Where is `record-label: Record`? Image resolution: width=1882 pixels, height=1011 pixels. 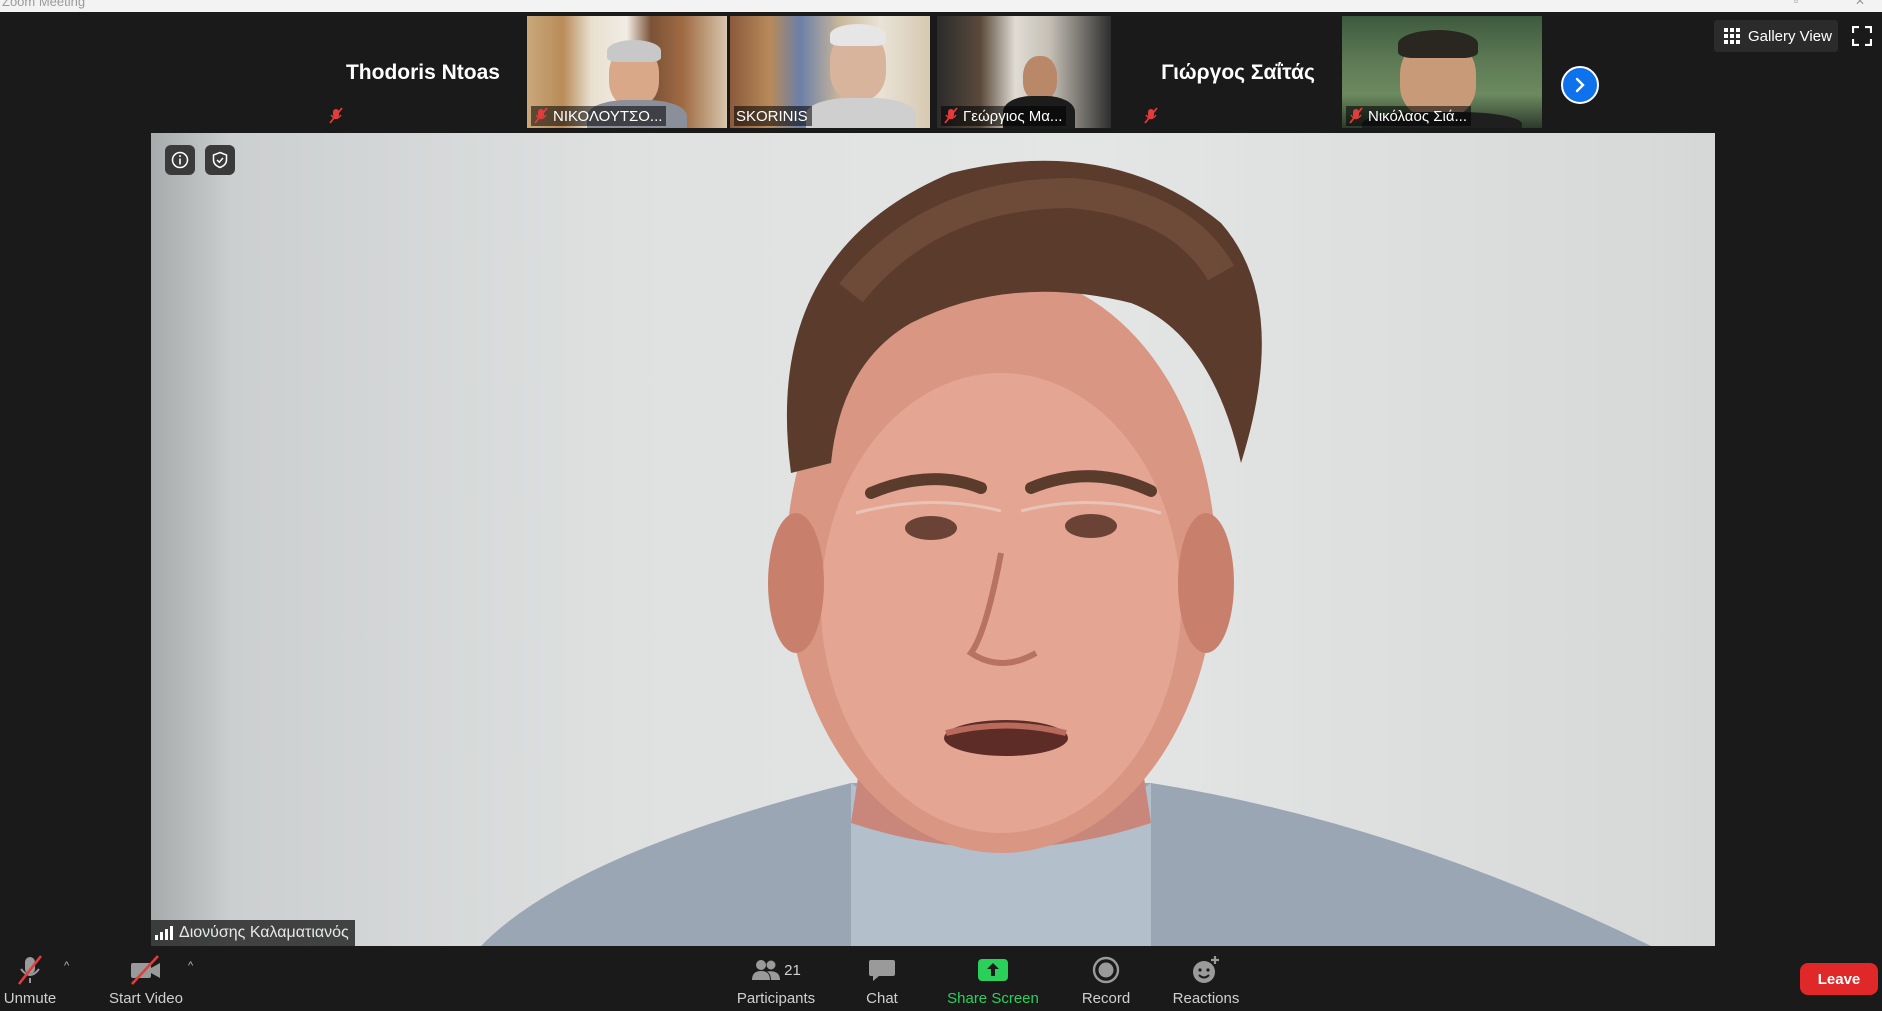
record-label: Record is located at coordinates (1106, 998).